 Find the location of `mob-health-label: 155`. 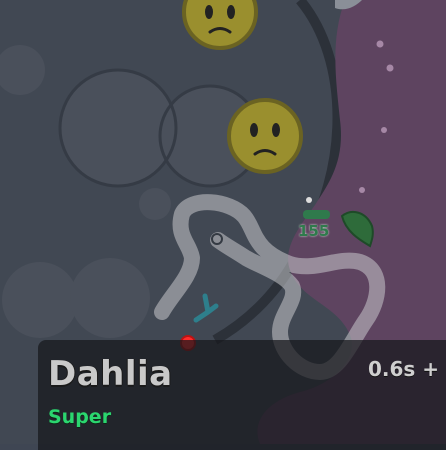

mob-health-label: 155 is located at coordinates (314, 231).